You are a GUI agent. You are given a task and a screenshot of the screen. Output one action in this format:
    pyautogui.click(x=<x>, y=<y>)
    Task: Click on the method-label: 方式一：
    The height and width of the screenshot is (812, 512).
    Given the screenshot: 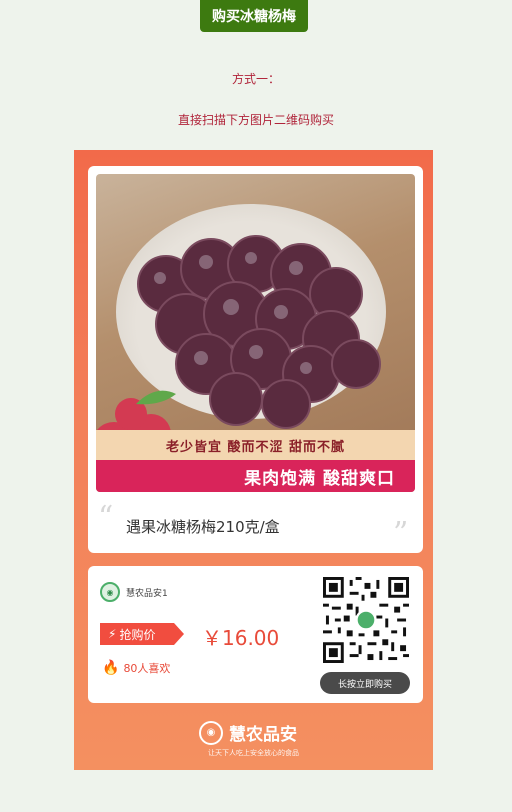 What is the action you would take?
    pyautogui.click(x=255, y=79)
    